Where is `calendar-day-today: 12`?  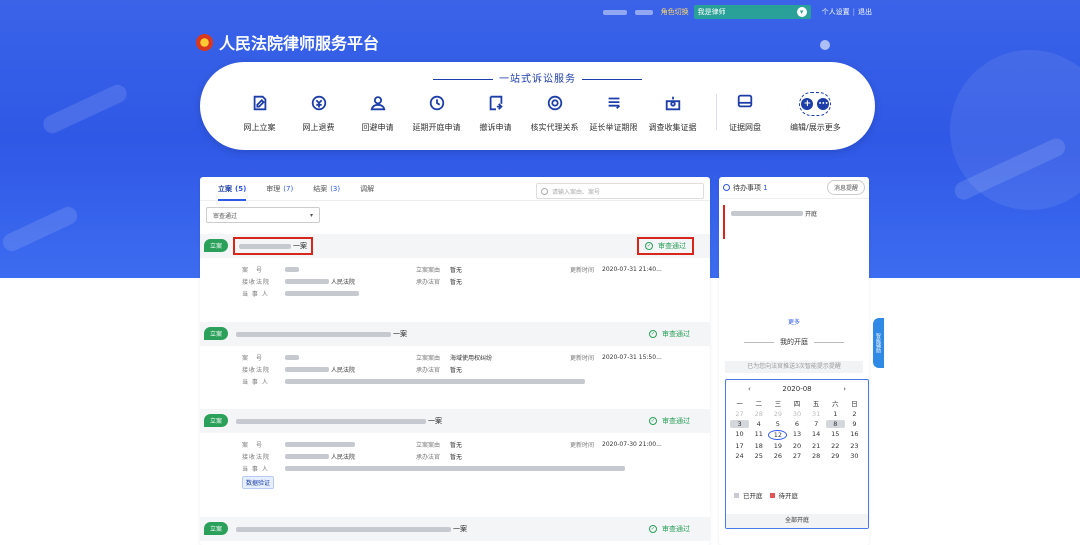
calendar-day-today: 12 is located at coordinates (778, 435).